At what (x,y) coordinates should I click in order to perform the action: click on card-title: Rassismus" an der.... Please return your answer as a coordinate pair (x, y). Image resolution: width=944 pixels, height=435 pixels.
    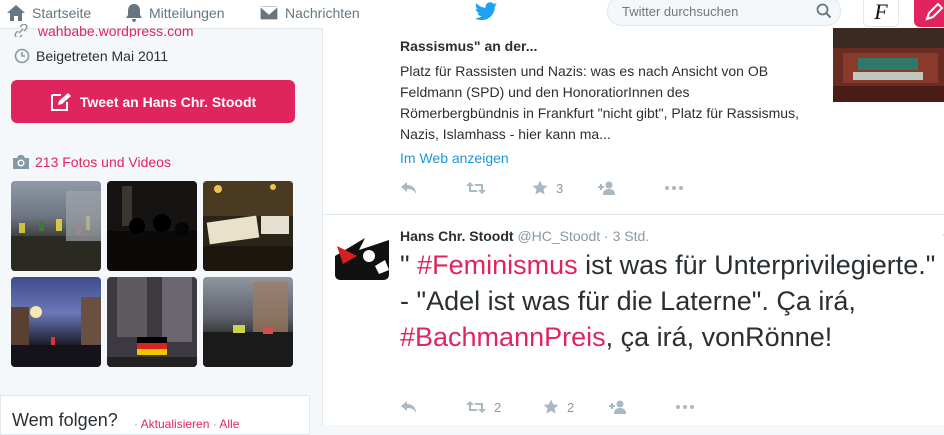
    Looking at the image, I should click on (468, 46).